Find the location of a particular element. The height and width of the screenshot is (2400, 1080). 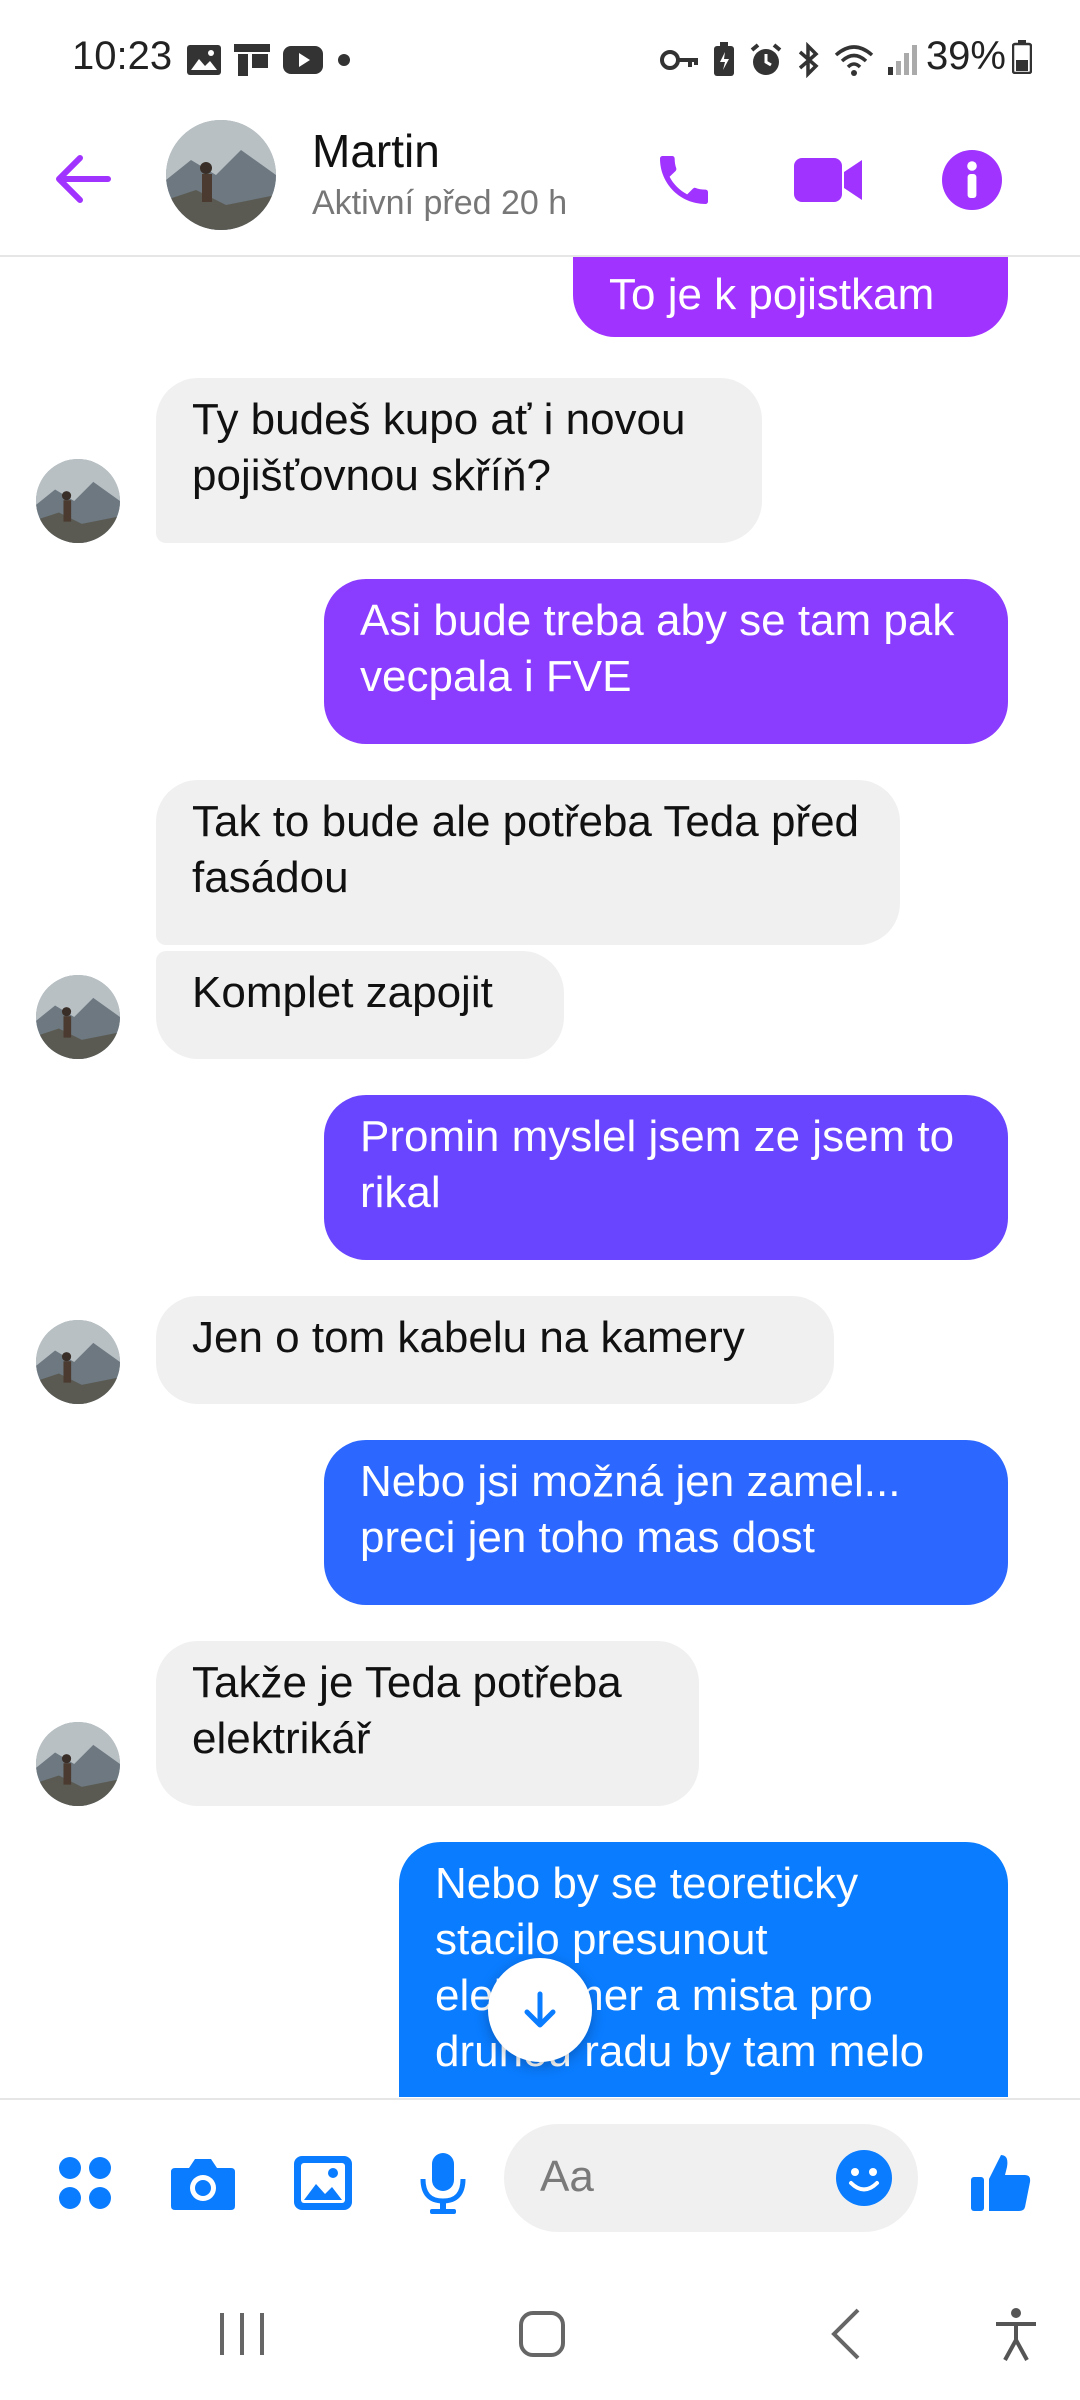

dot-icon is located at coordinates (344, 60).